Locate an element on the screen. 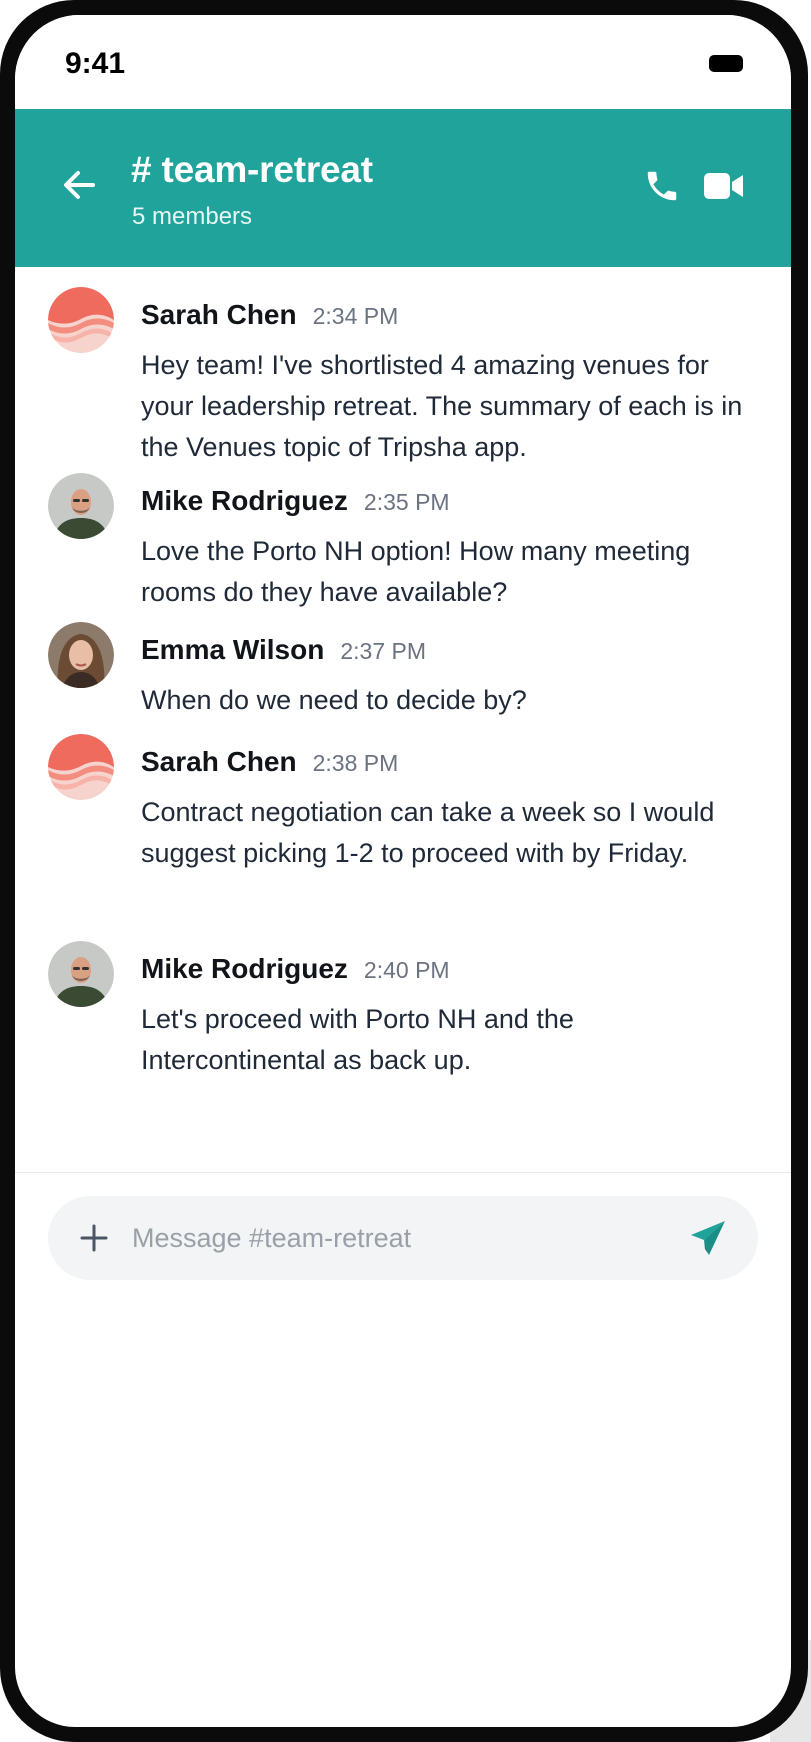 The height and width of the screenshot is (1742, 811). send-icon is located at coordinates (708, 1238).